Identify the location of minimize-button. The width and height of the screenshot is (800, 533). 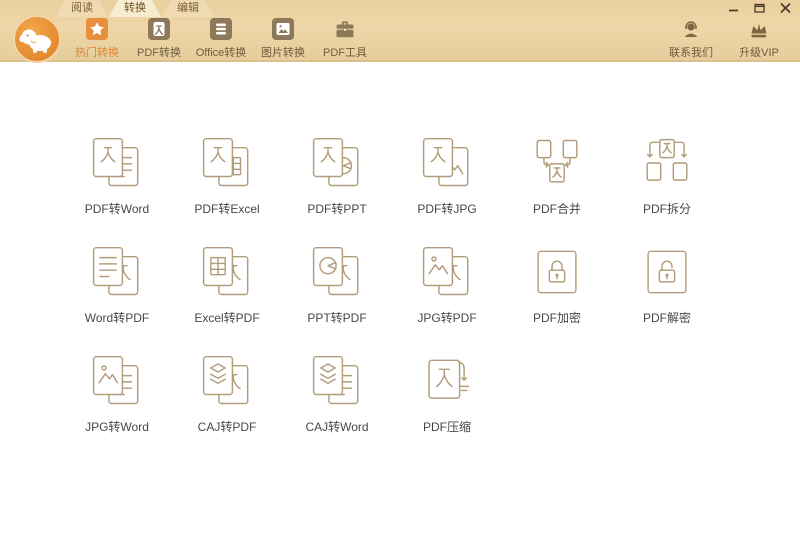
(733, 8).